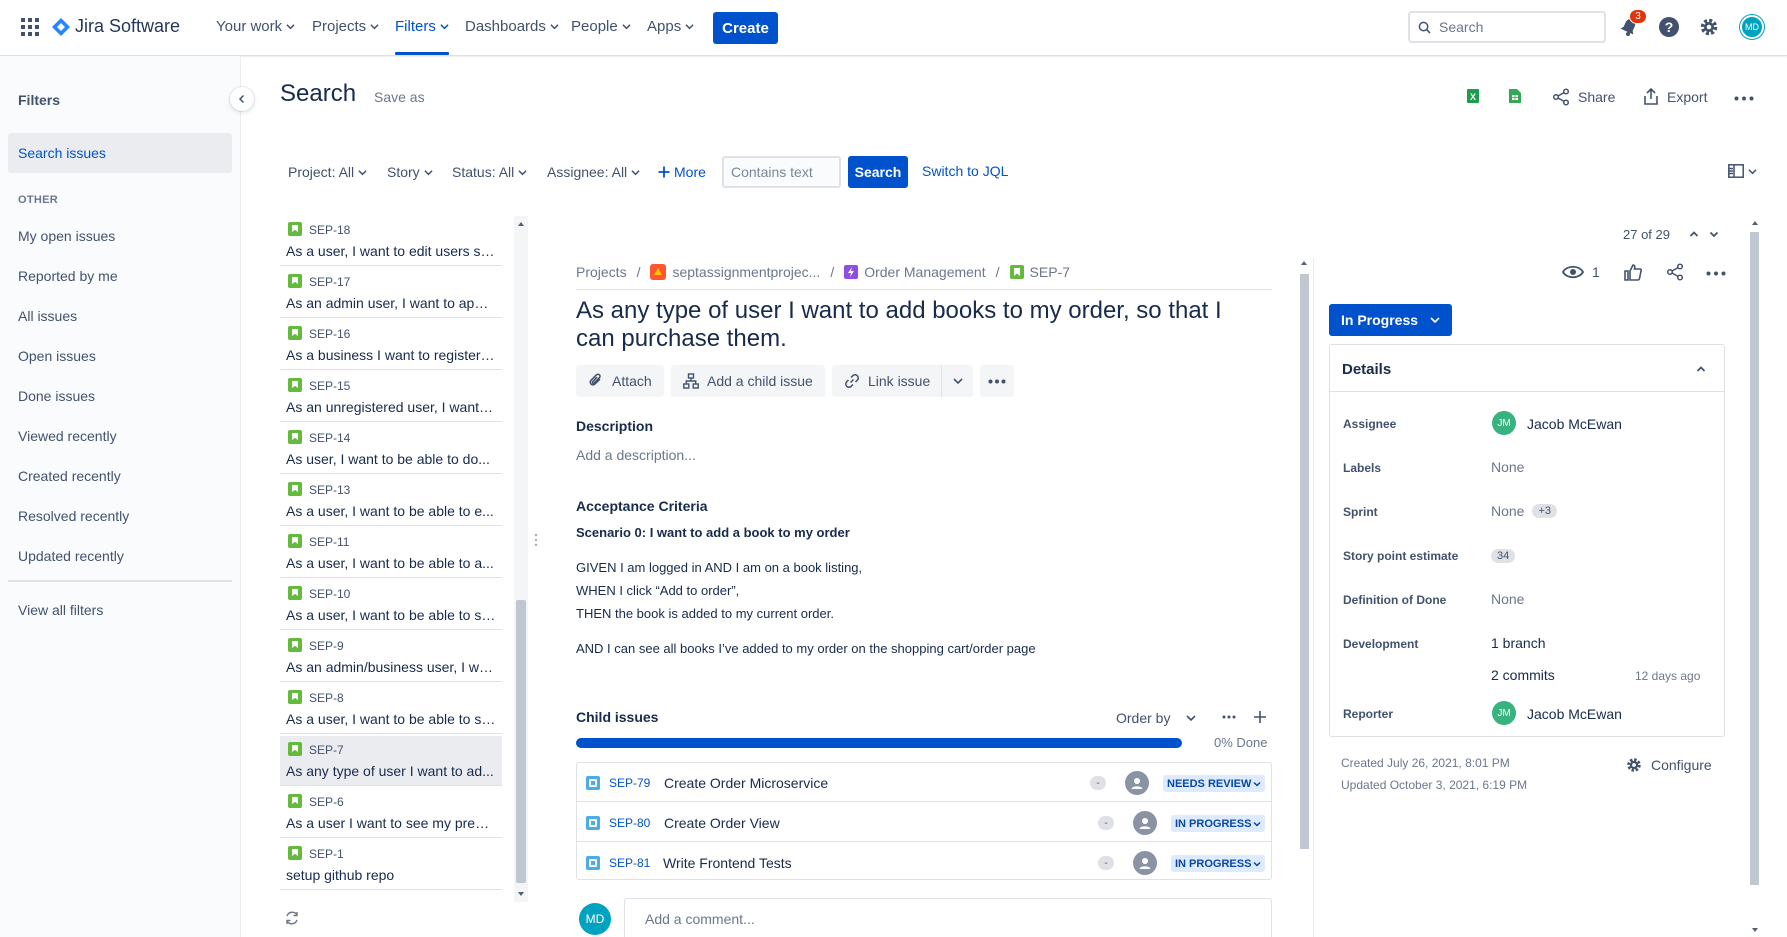  I want to click on child-issue-summary: Write Frontend Tests, so click(727, 863).